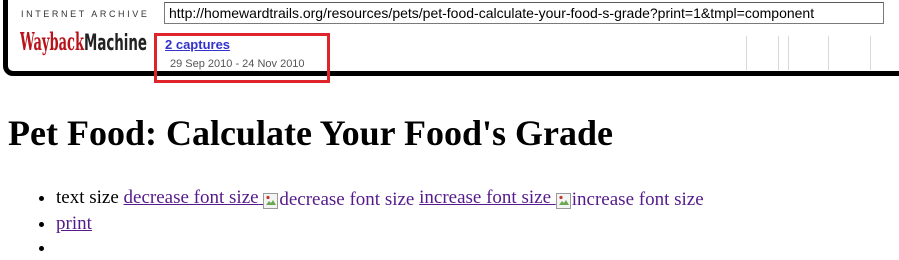 Image resolution: width=899 pixels, height=260 pixels. Describe the element at coordinates (338, 200) in the screenshot. I see `decrease-font-size-image: decrease font size` at that location.